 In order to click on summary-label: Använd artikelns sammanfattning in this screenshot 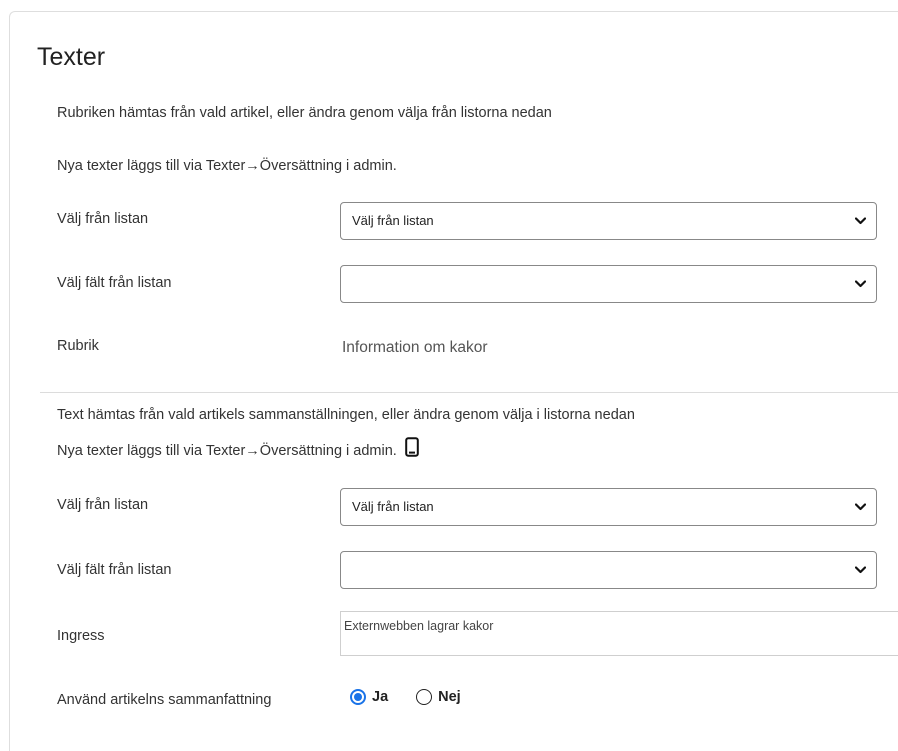, I will do `click(164, 700)`.